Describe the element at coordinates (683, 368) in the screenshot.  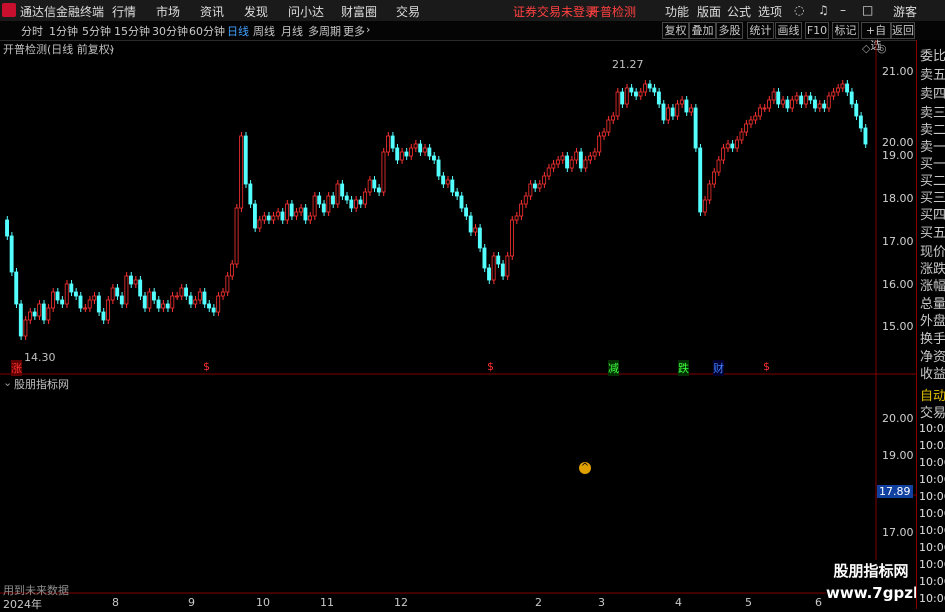
I see `event-marker-down: 跌` at that location.